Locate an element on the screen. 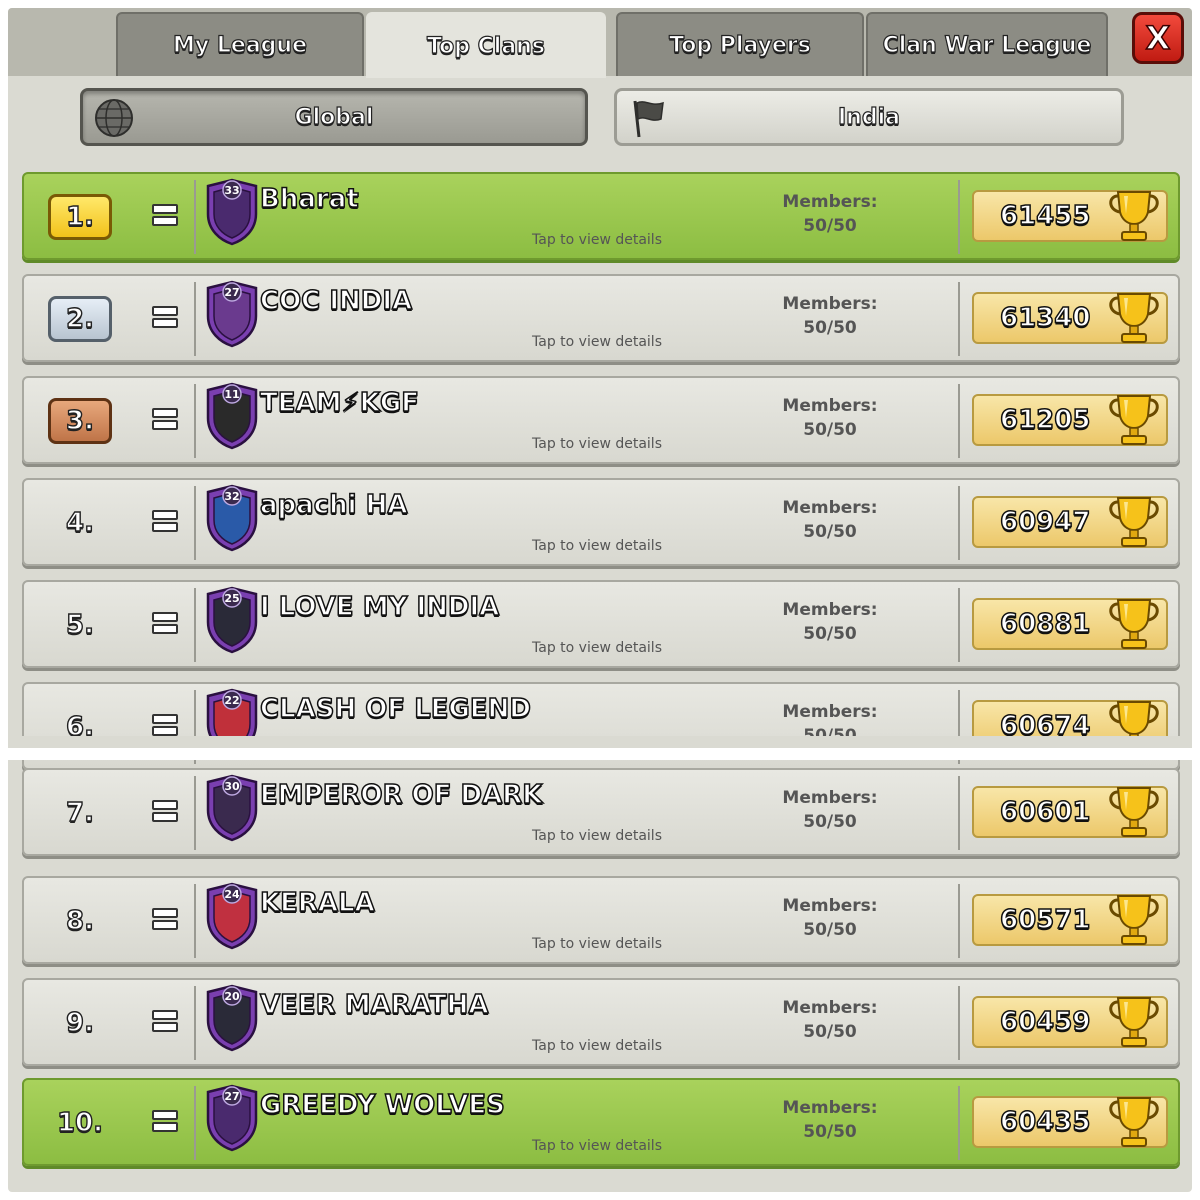 This screenshot has width=1200, height=1200. tab-top-players: Top Players is located at coordinates (740, 44).